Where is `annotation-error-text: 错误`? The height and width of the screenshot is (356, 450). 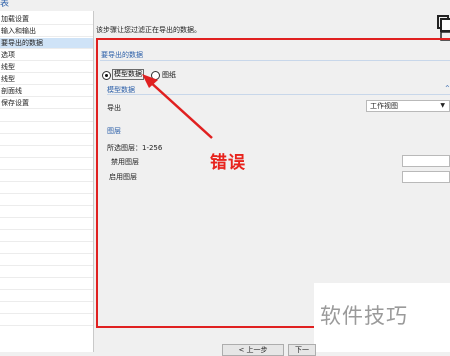
annotation-error-text: 错误 is located at coordinates (228, 163).